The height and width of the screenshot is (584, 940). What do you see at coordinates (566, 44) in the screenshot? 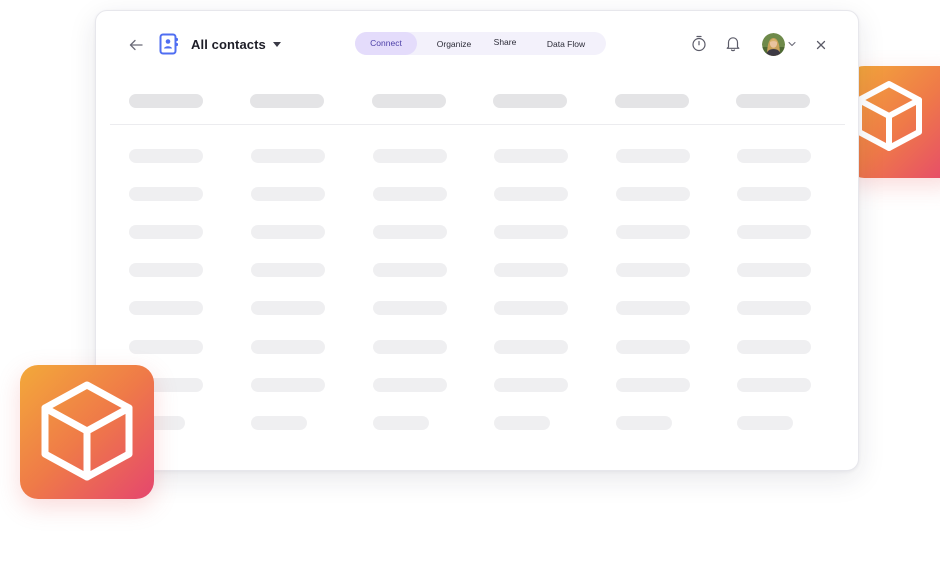
I see `tab-data-flow: Data Flow` at bounding box center [566, 44].